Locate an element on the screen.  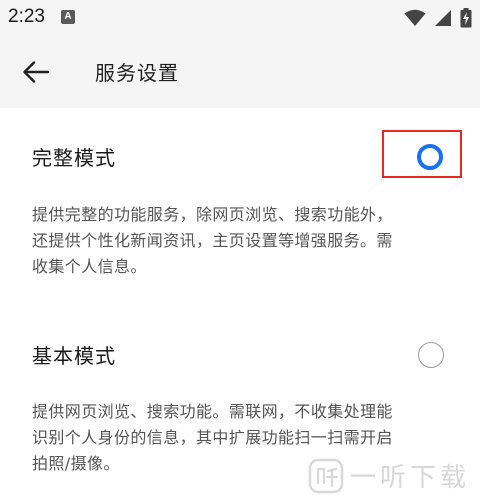
full-mode-label: 完整模式 is located at coordinates (74, 158).